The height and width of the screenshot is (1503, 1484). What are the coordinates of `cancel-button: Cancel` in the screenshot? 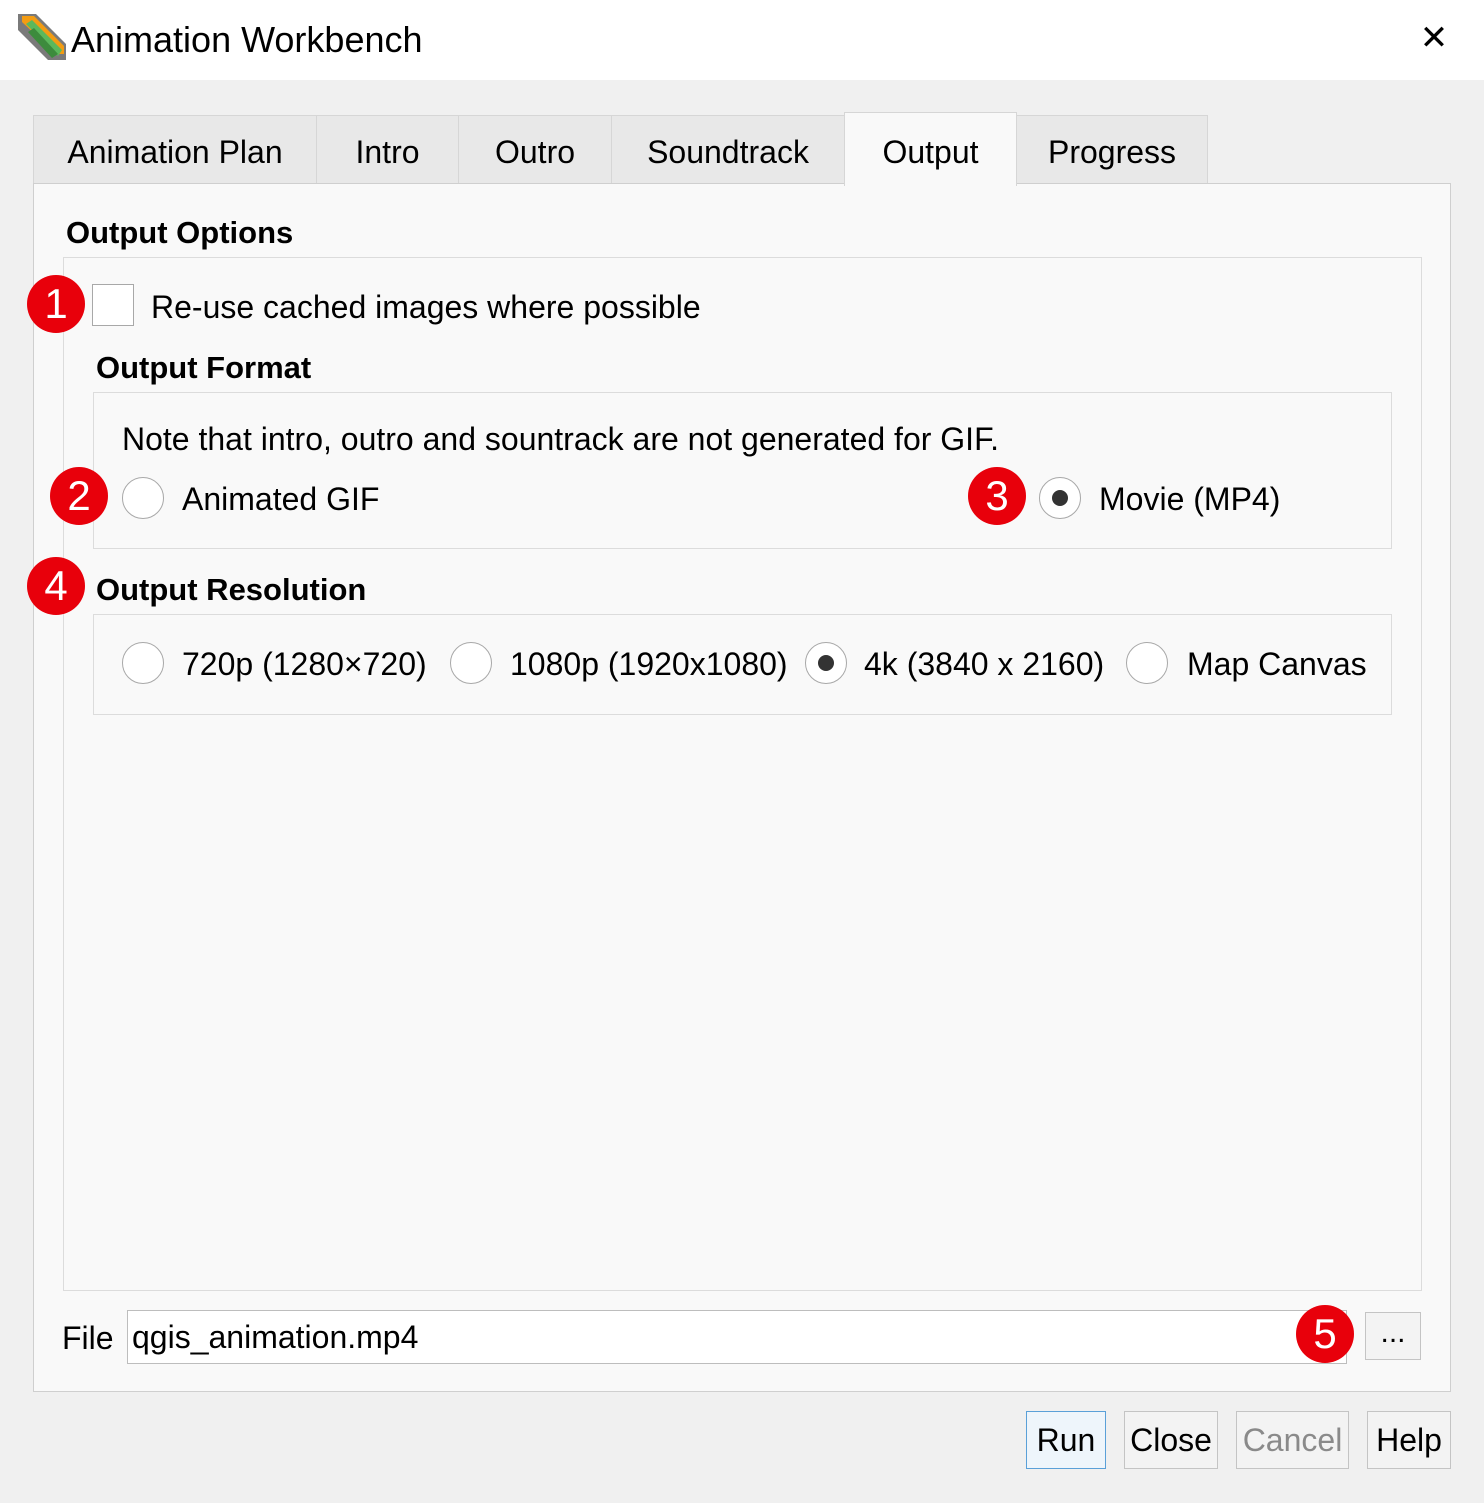 It's located at (1292, 1440).